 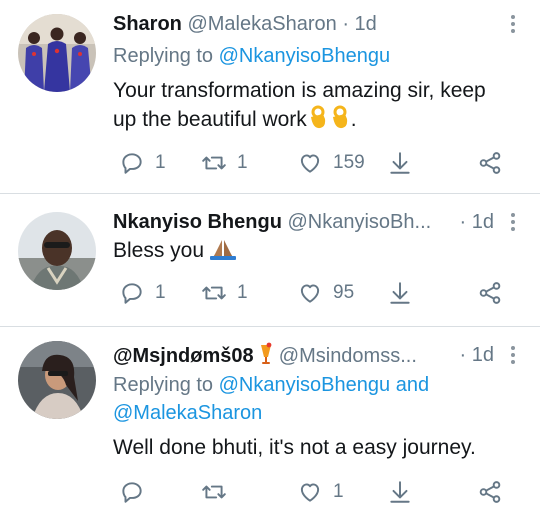 What do you see at coordinates (197, 222) in the screenshot?
I see `display-name: Nkanyiso Bhengu` at bounding box center [197, 222].